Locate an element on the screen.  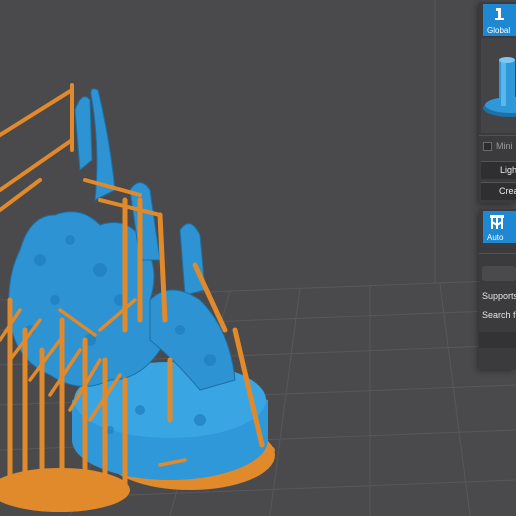
auto-mode-label: Auto is located at coordinates (495, 237).